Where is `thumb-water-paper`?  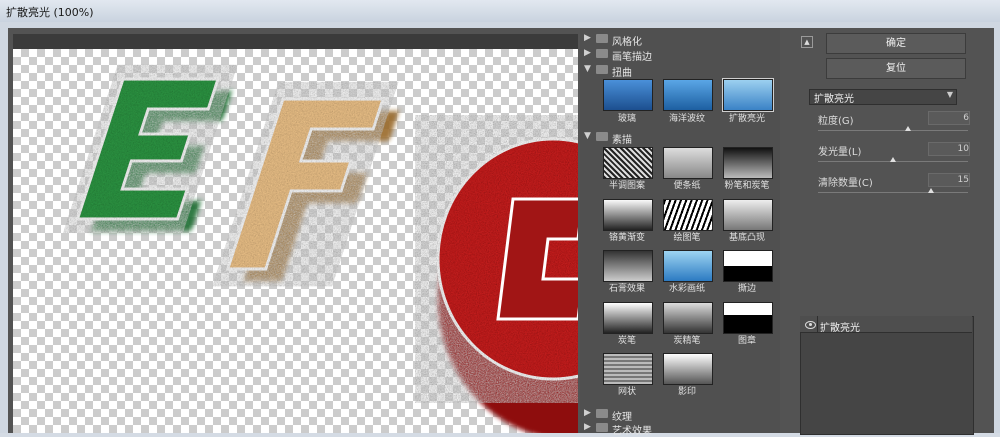
thumb-water-paper is located at coordinates (688, 266).